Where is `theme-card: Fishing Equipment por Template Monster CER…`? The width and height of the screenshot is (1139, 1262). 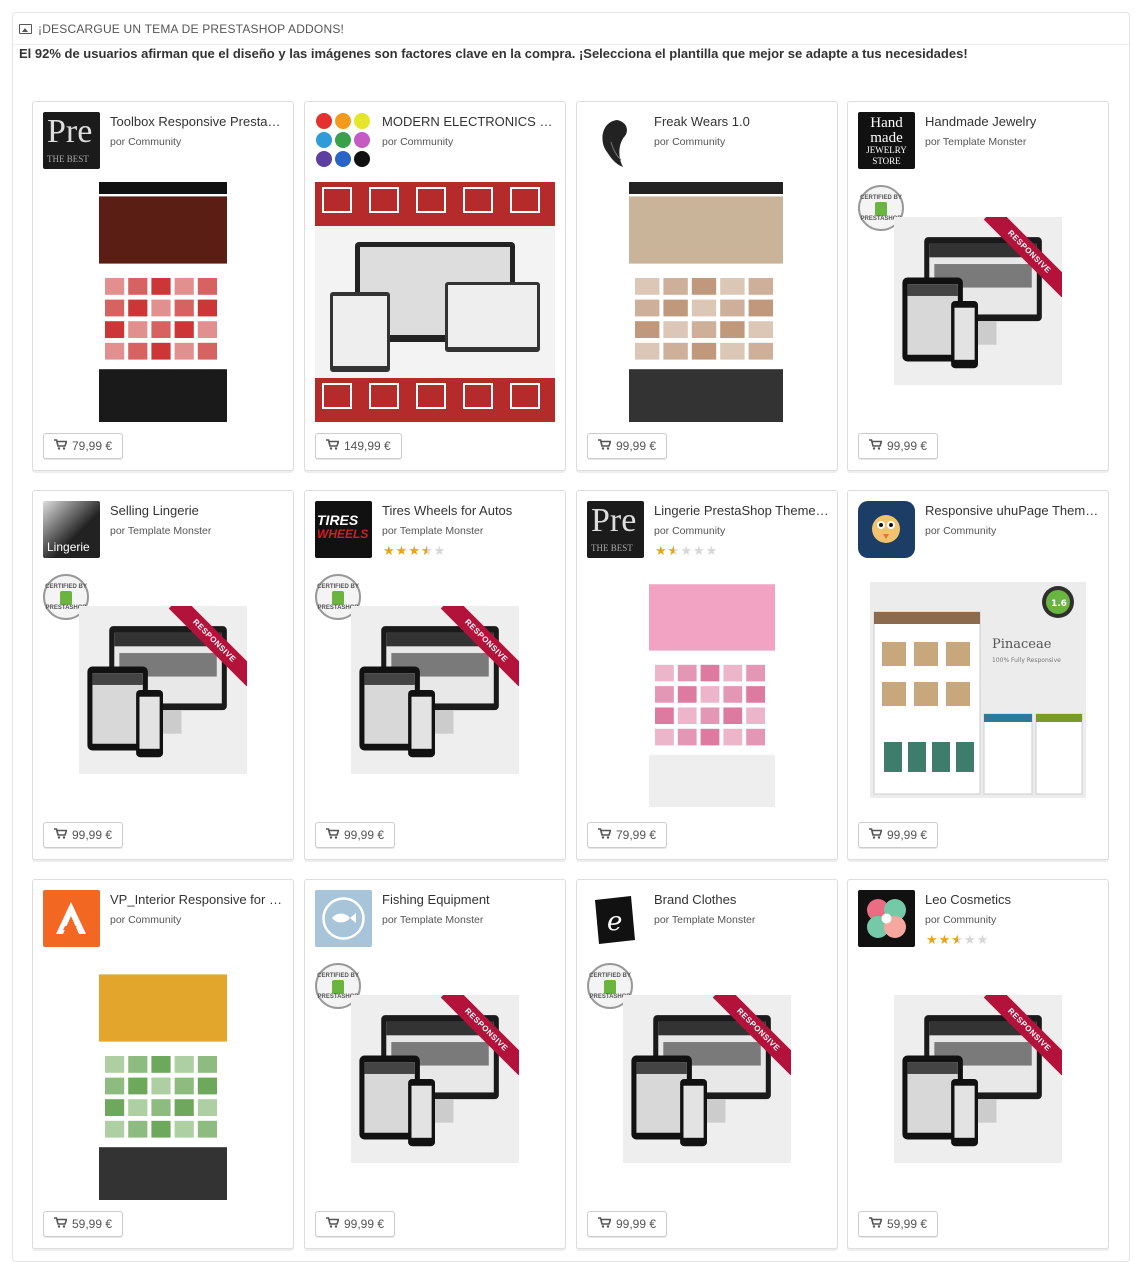 theme-card: Fishing Equipment por Template Monster CER… is located at coordinates (435, 1064).